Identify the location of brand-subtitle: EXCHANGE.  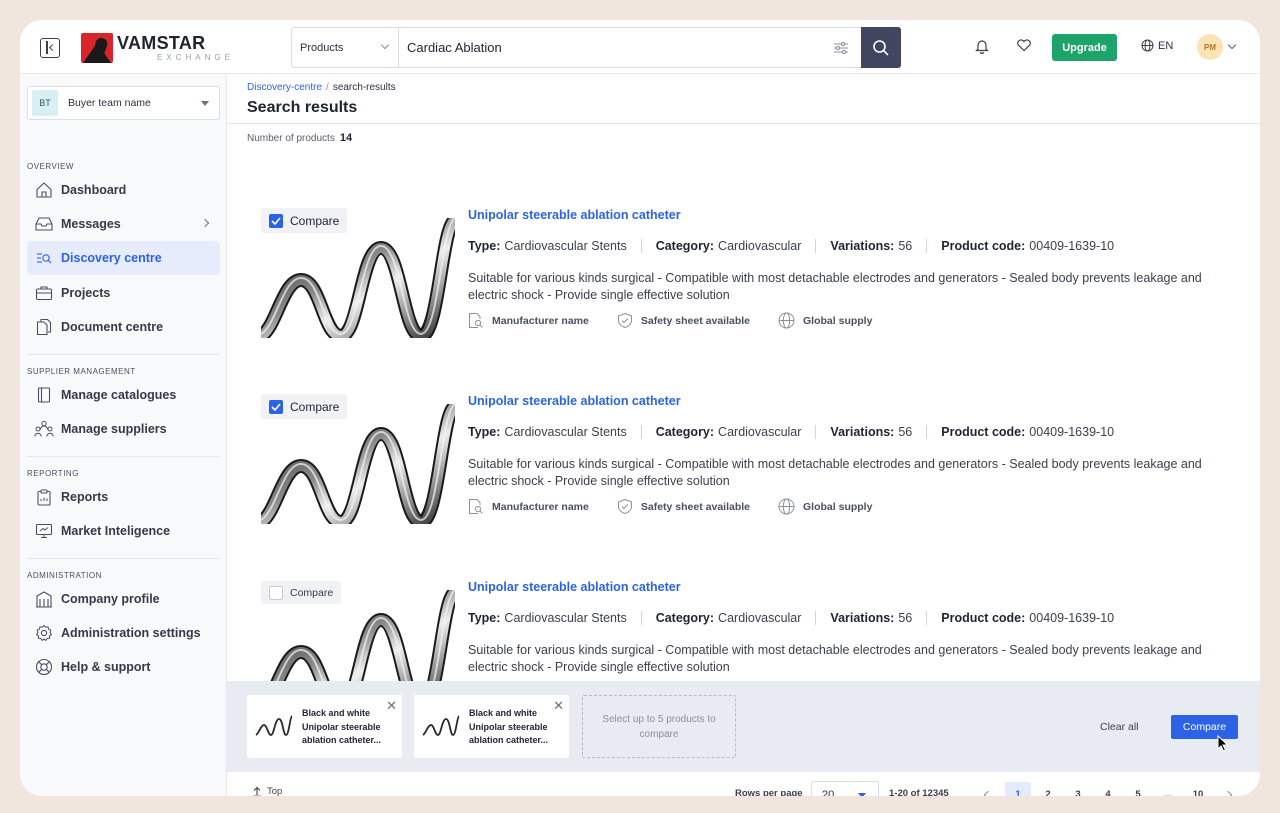
(195, 57).